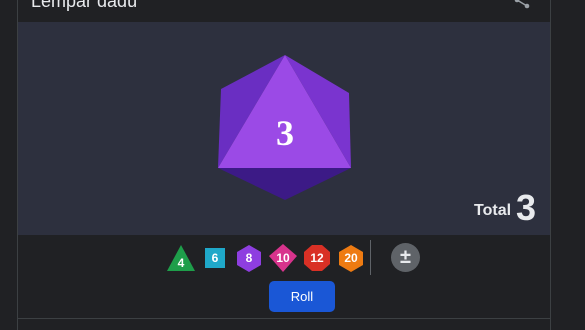 The width and height of the screenshot is (585, 330). I want to click on d8-die-icon: 3, so click(285, 128).